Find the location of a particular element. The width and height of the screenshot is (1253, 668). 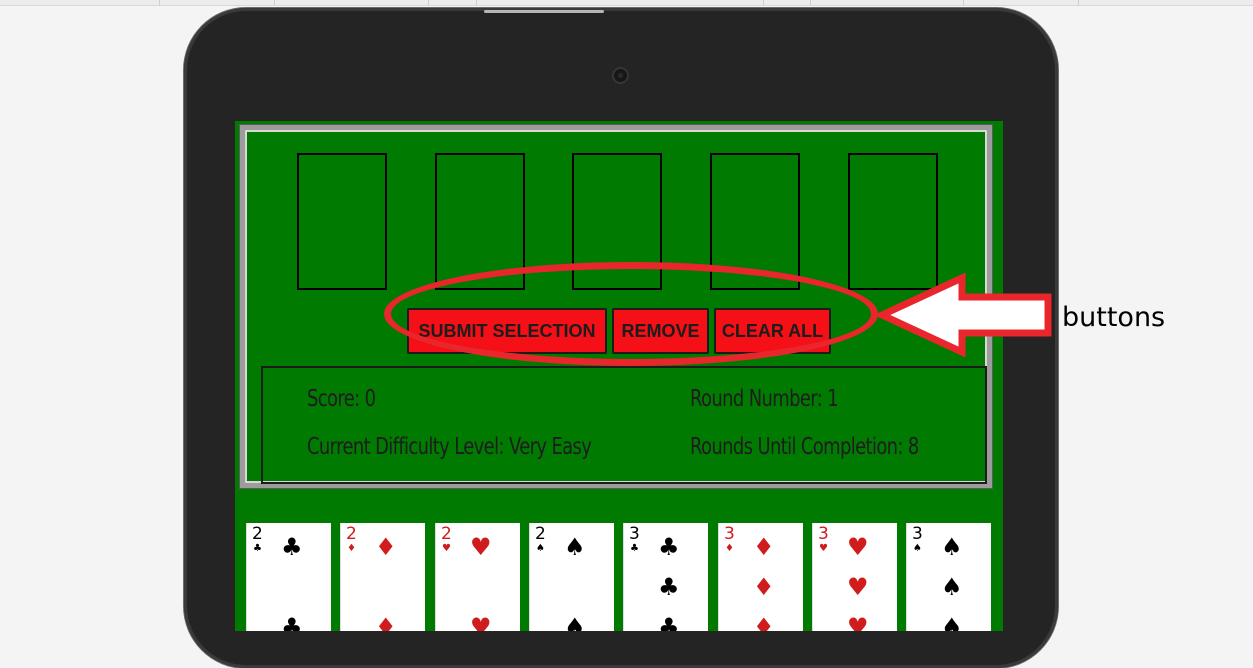

hand-card: 3 ♥ ♥ ♥ ♥ is located at coordinates (854, 577).